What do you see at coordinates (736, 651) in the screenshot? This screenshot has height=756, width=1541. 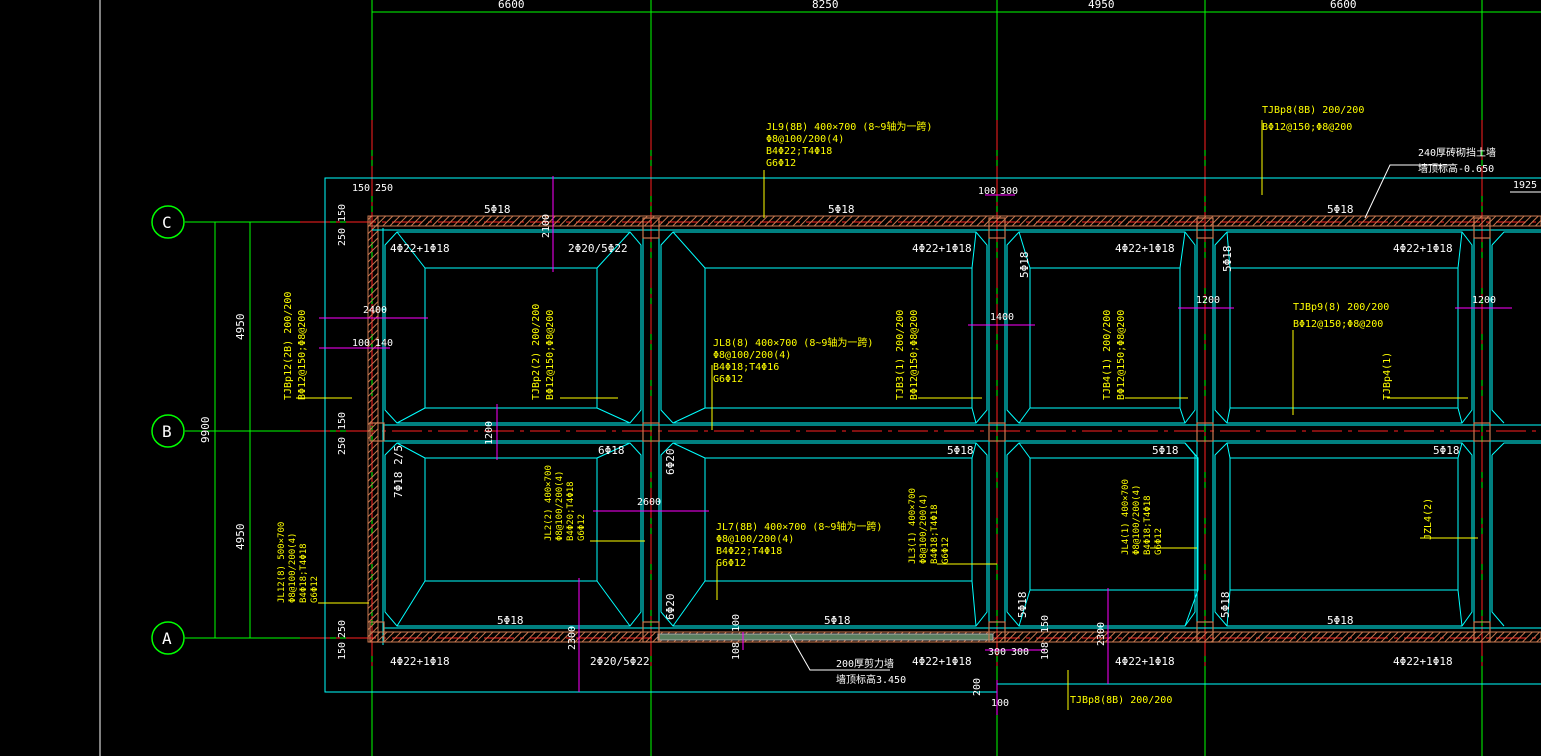 I see `dim-108: 108` at bounding box center [736, 651].